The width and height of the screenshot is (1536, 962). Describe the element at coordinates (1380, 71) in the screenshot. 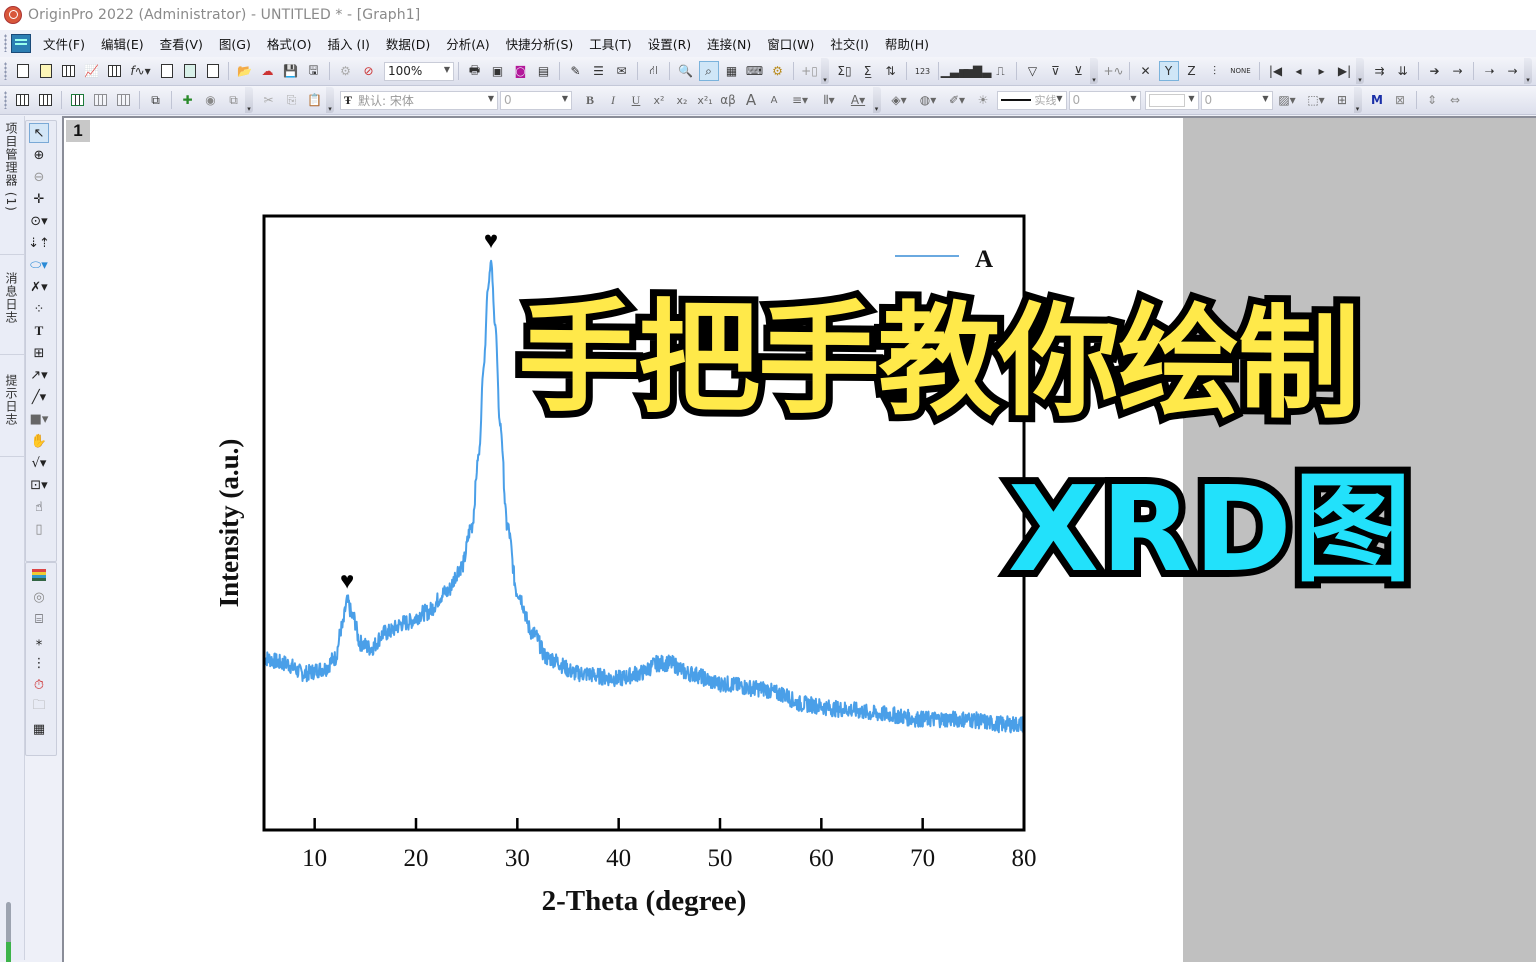

I see `move-right-button: ⇉` at that location.